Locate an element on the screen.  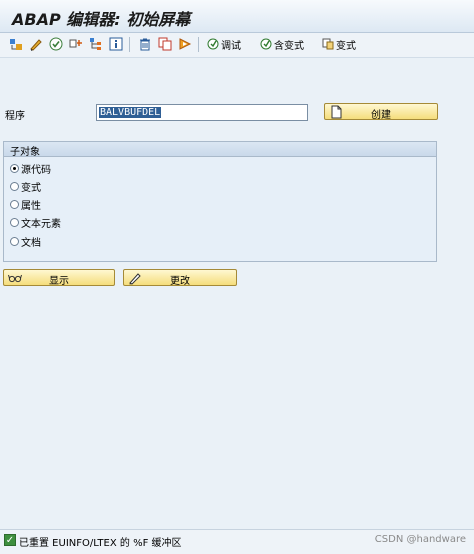
program-input: BALVBUFDEL is located at coordinates (202, 112).